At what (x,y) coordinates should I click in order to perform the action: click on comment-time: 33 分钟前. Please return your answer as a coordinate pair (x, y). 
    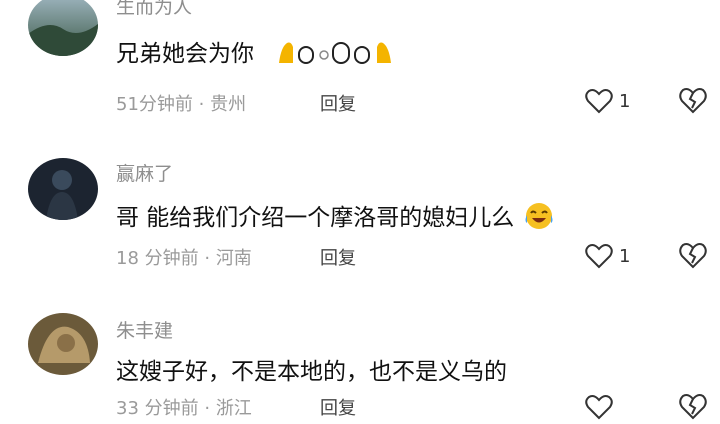
    Looking at the image, I should click on (157, 408).